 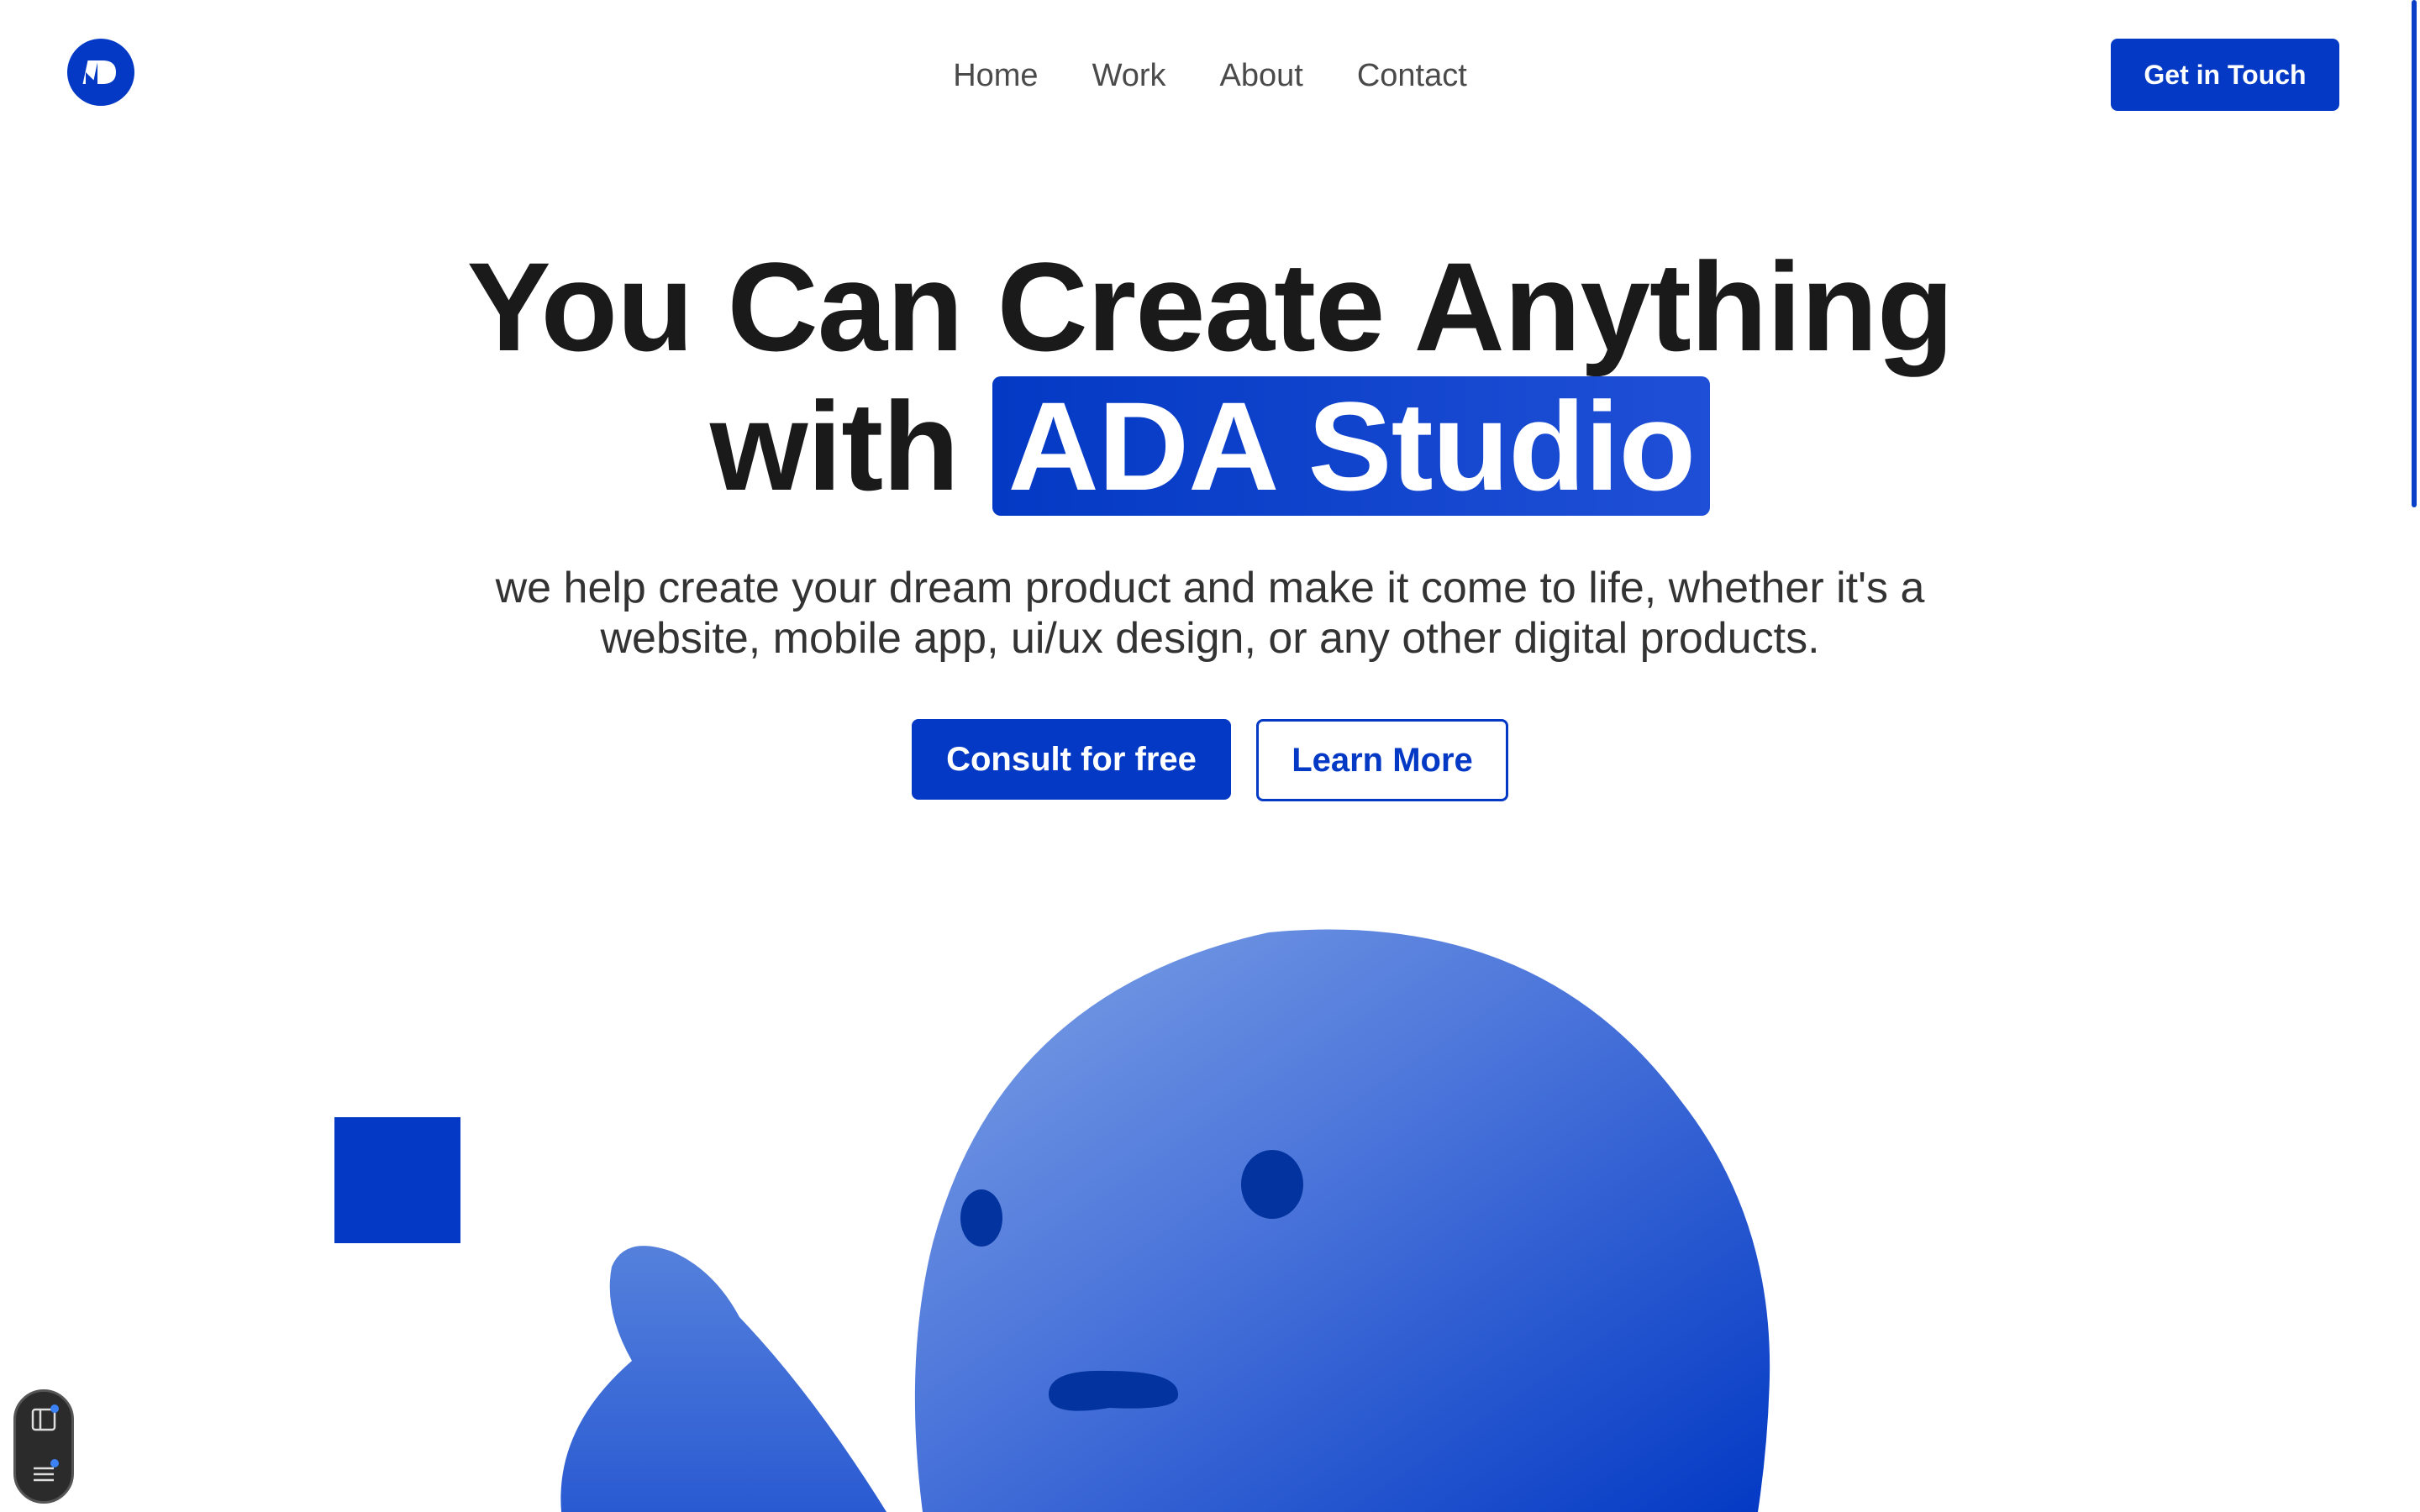 I want to click on learn-more-button: Learn More, so click(x=1382, y=760).